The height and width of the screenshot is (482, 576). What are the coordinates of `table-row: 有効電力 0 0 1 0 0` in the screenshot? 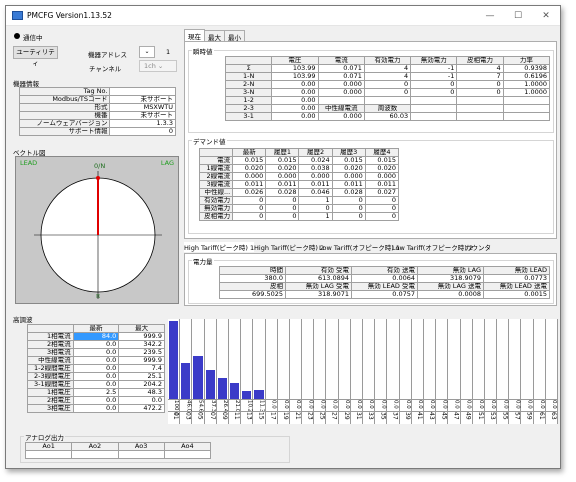 It's located at (299, 200).